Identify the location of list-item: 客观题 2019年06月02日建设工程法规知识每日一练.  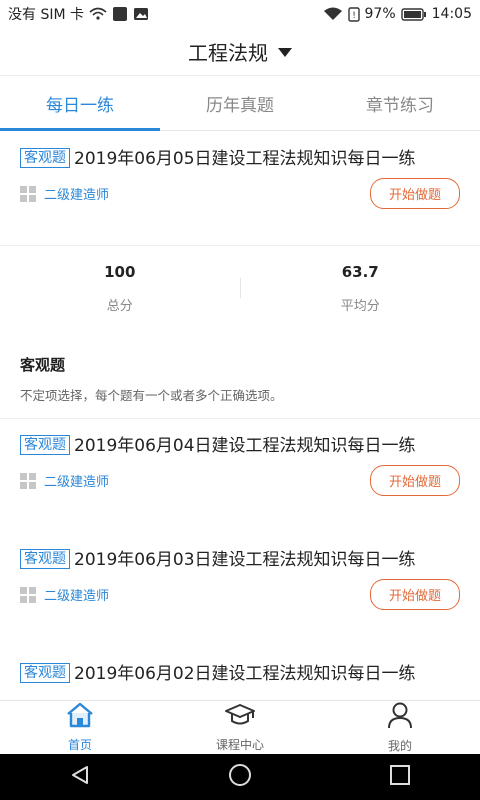
(240, 673).